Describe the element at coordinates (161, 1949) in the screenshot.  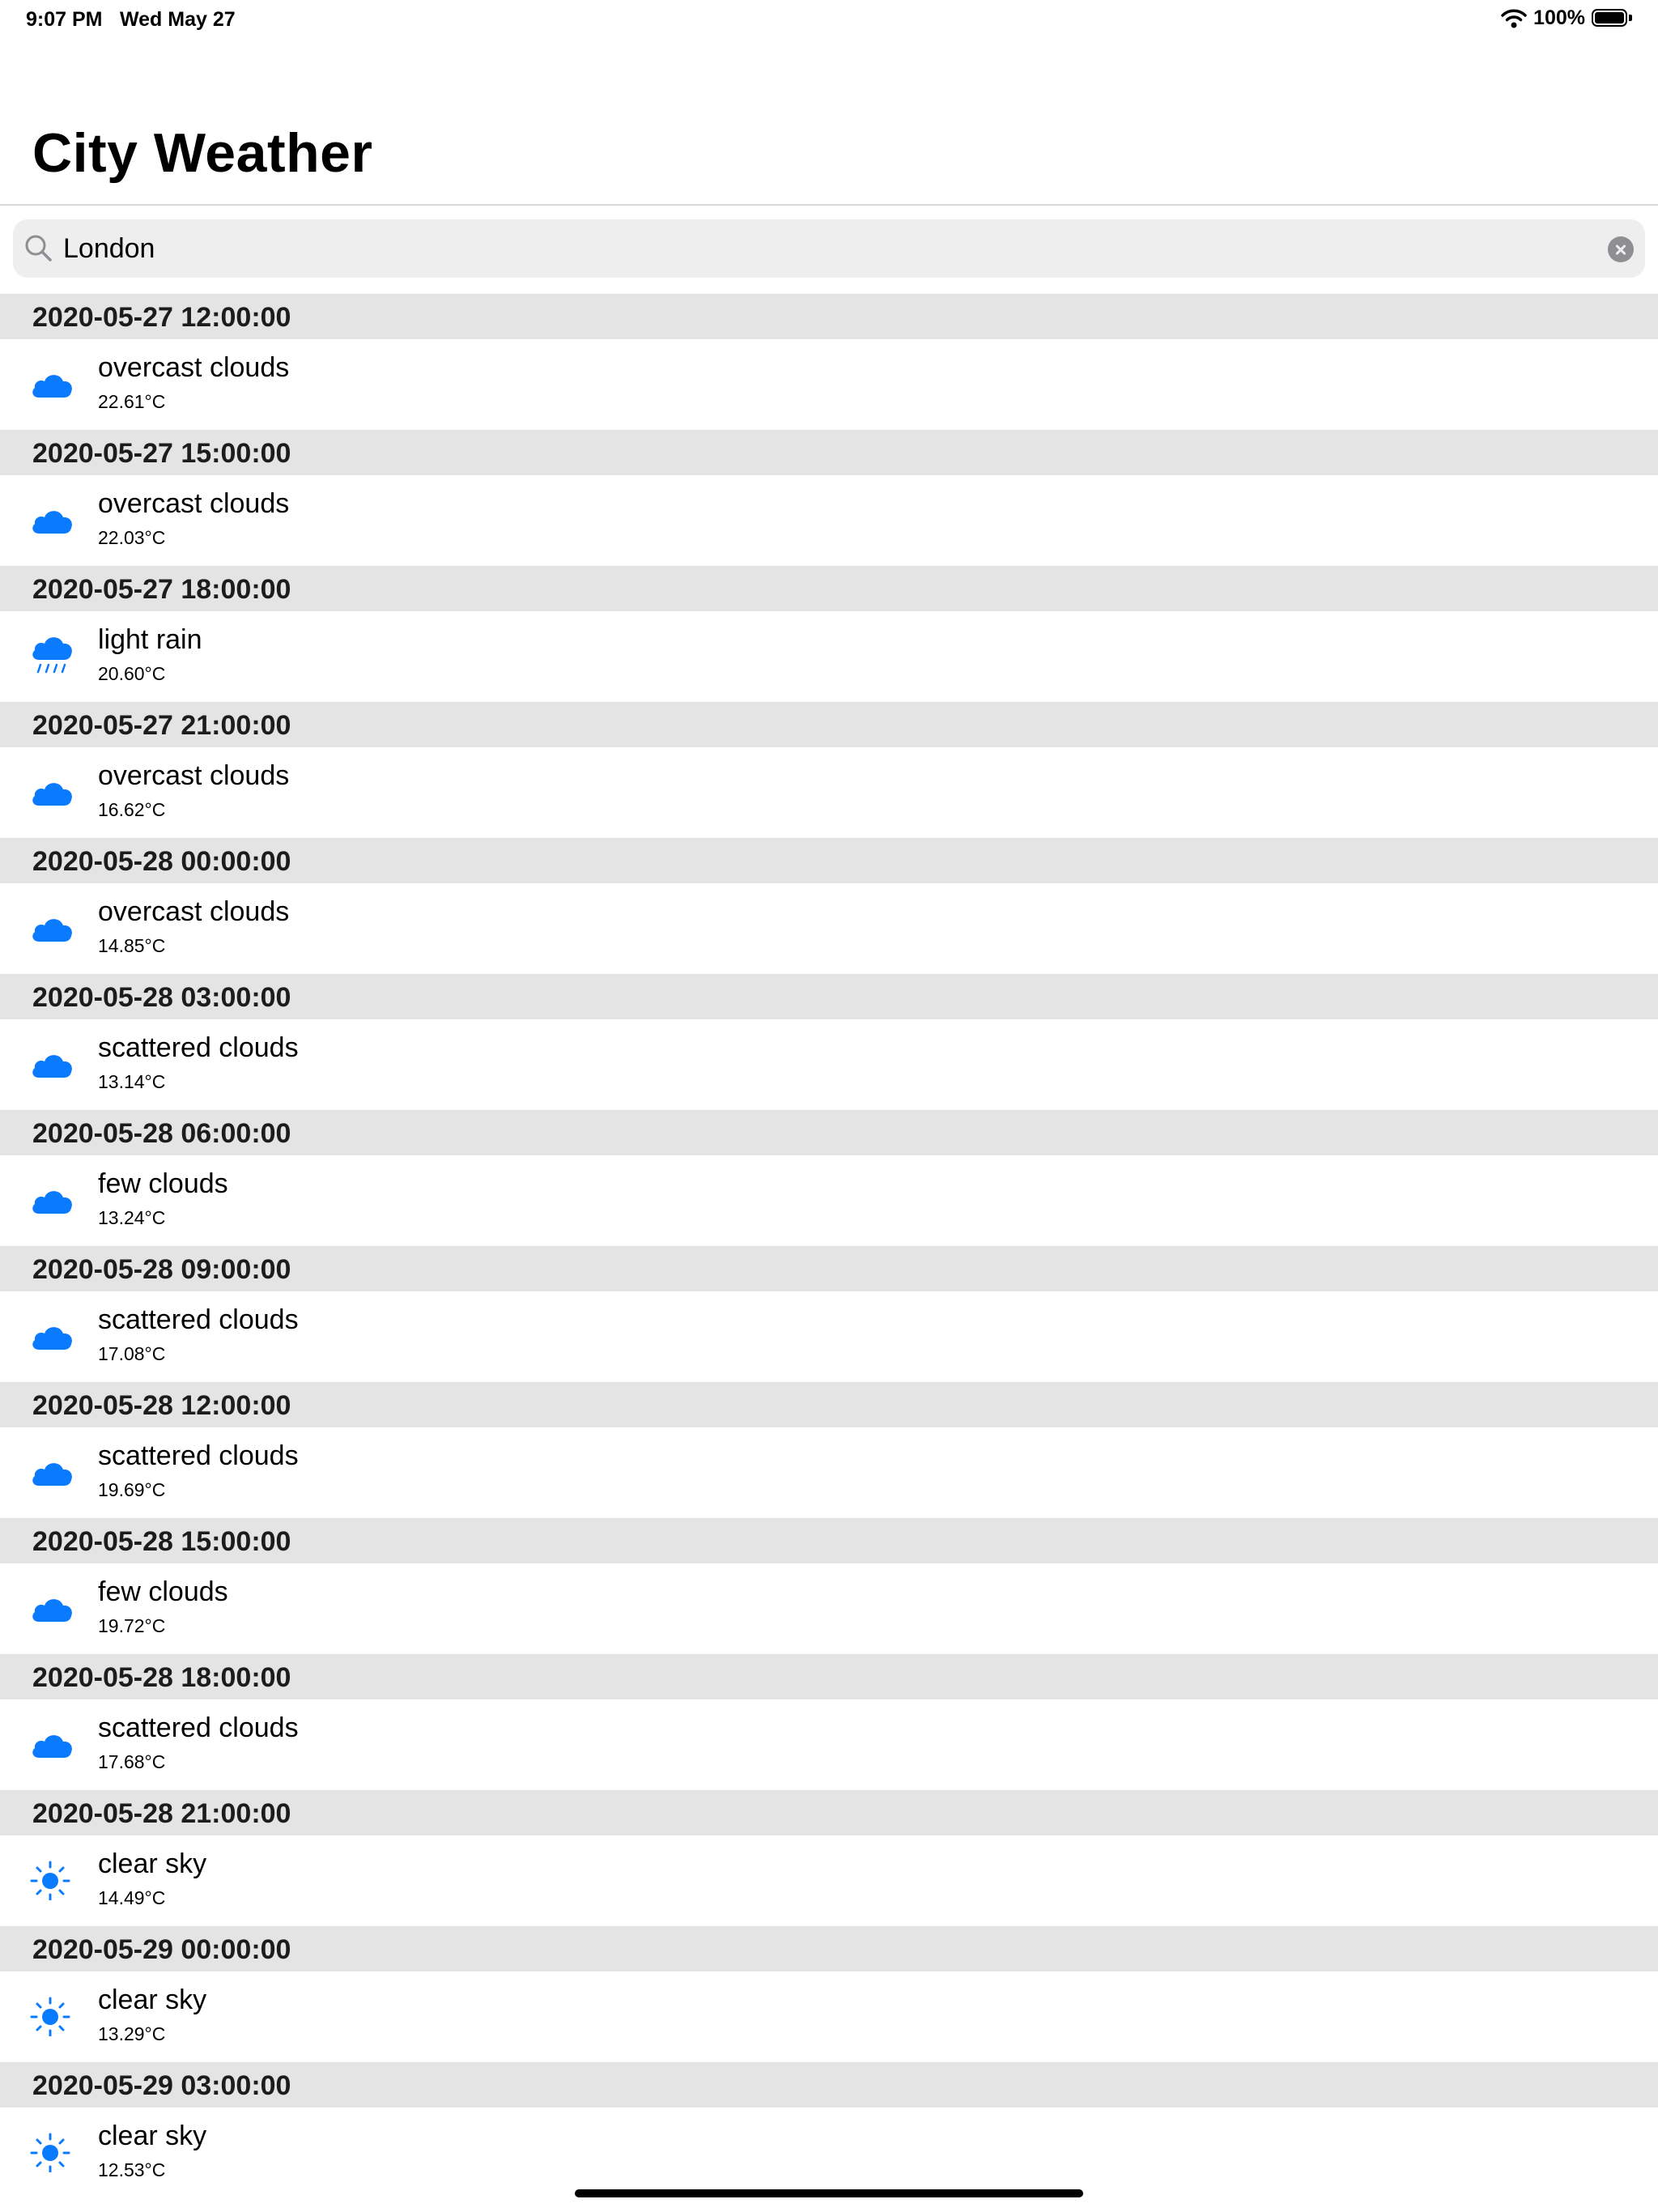
I see `section-header-time: 2020-05-29 00:00:00` at that location.